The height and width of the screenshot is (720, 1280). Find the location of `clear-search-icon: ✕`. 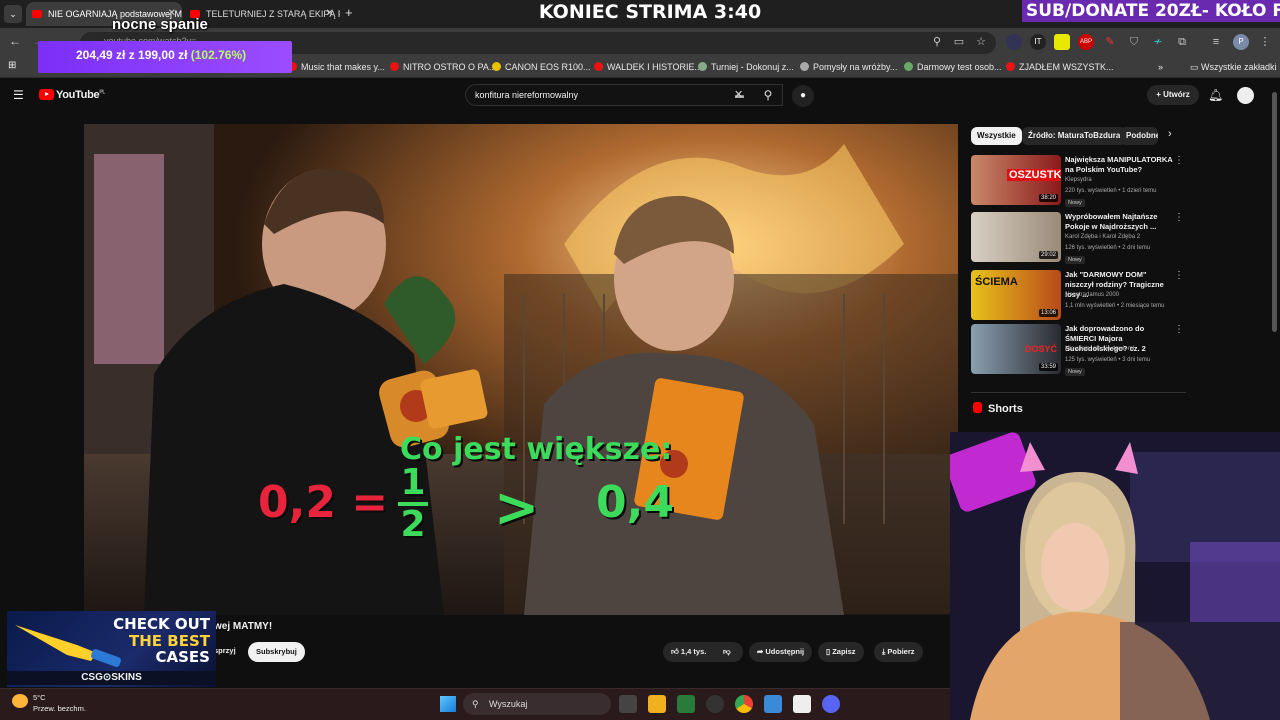

clear-search-icon: ✕ is located at coordinates (740, 95).